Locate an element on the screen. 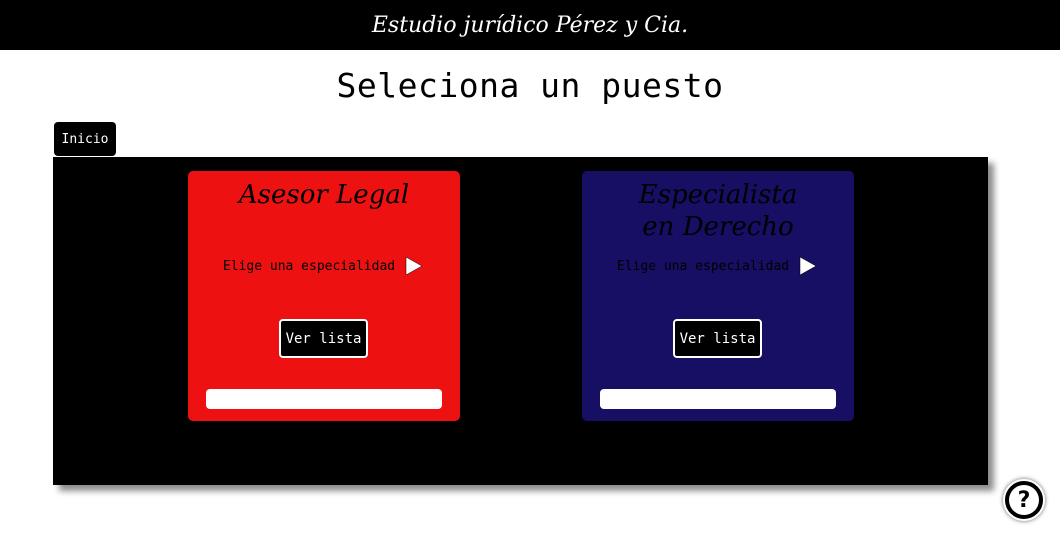  site-title: Estudio jurídico Pérez y Cia. is located at coordinates (530, 25).